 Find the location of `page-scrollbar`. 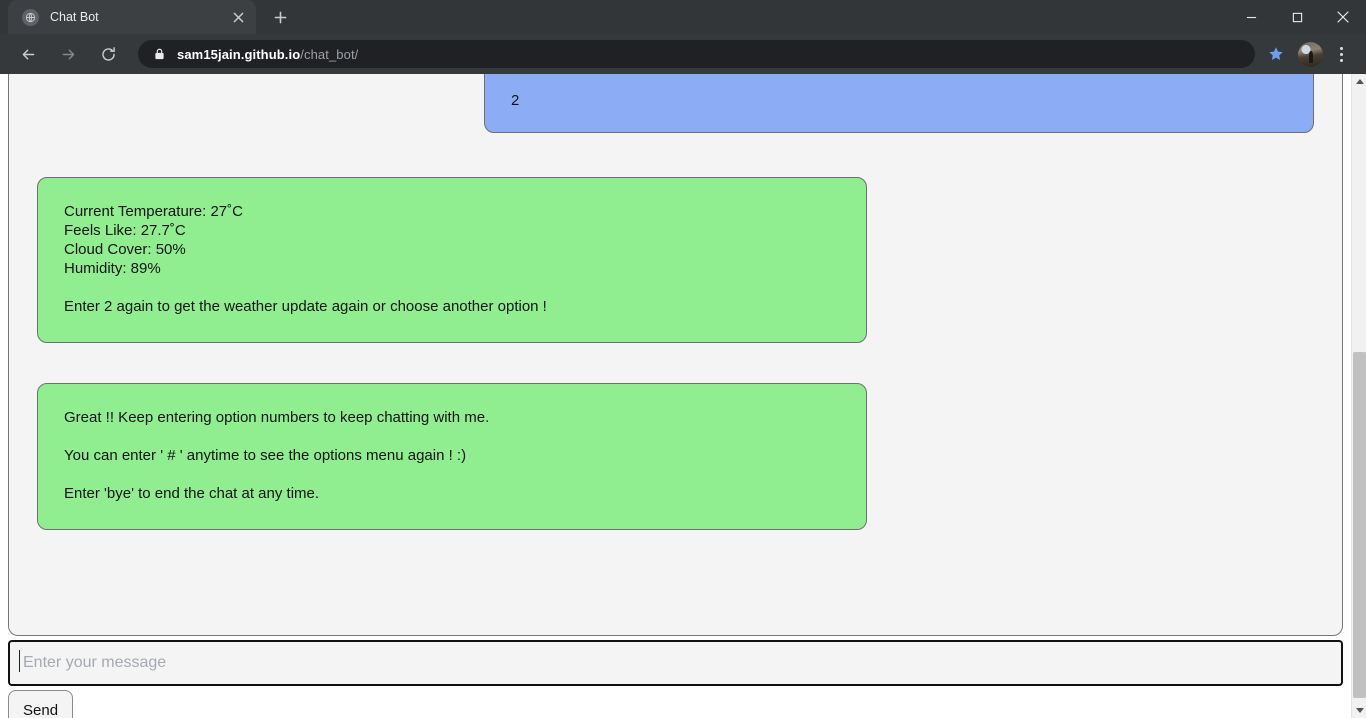

page-scrollbar is located at coordinates (1358, 396).